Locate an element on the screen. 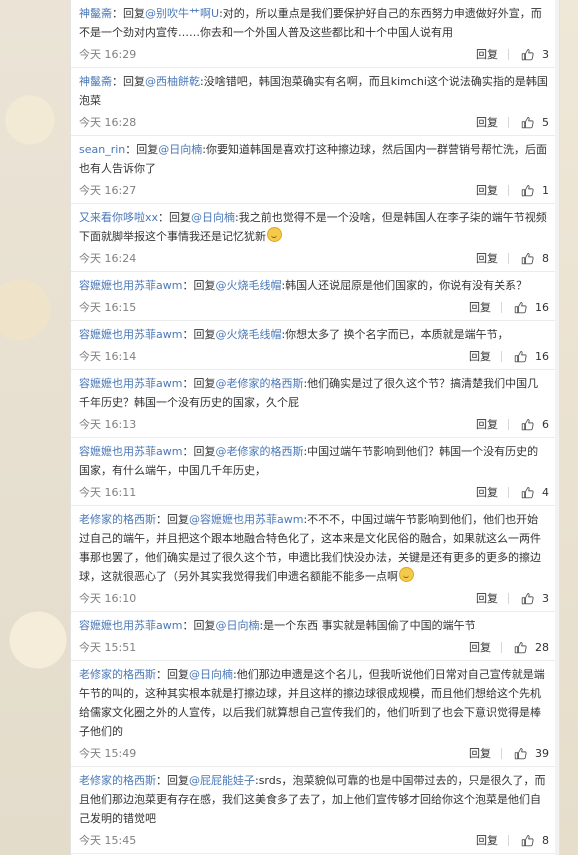 Image resolution: width=578 pixels, height=855 pixels. like-button: 6 is located at coordinates (535, 424).